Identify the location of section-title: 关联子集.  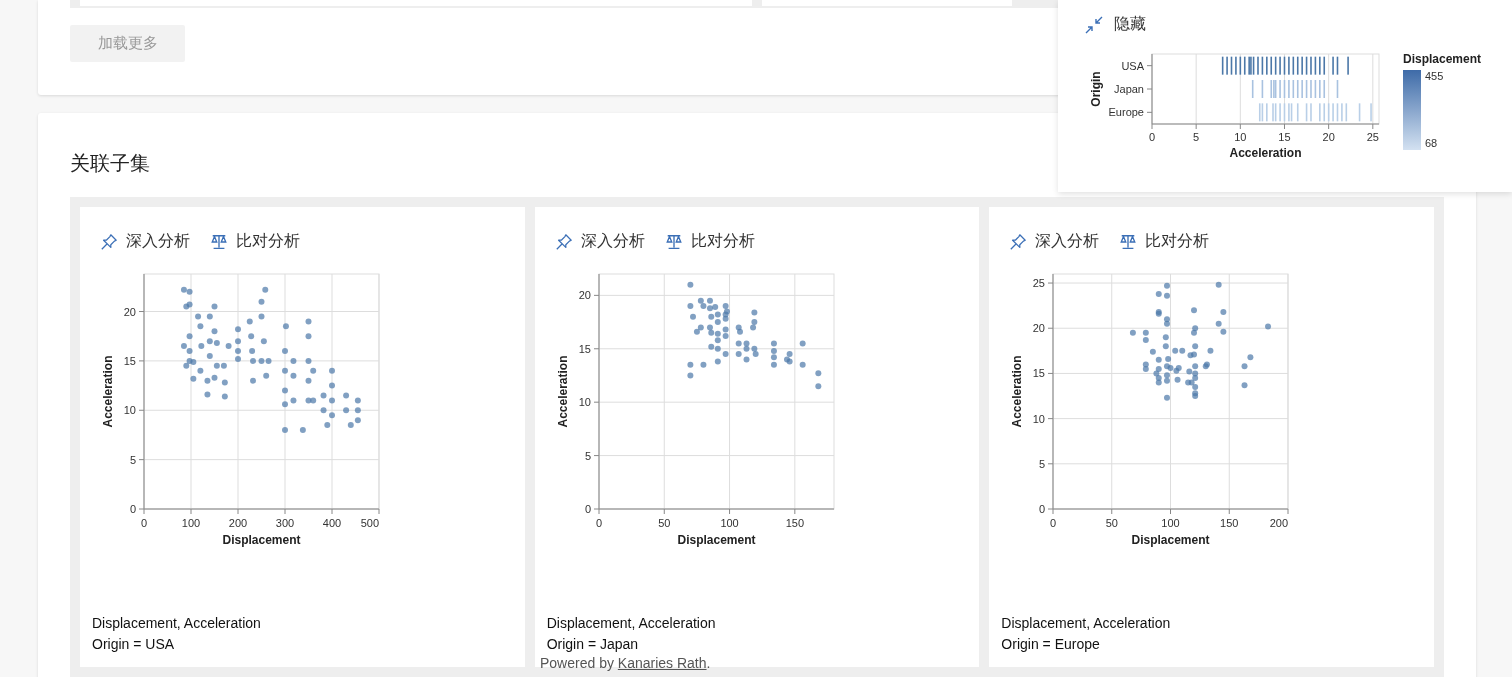
(110, 163).